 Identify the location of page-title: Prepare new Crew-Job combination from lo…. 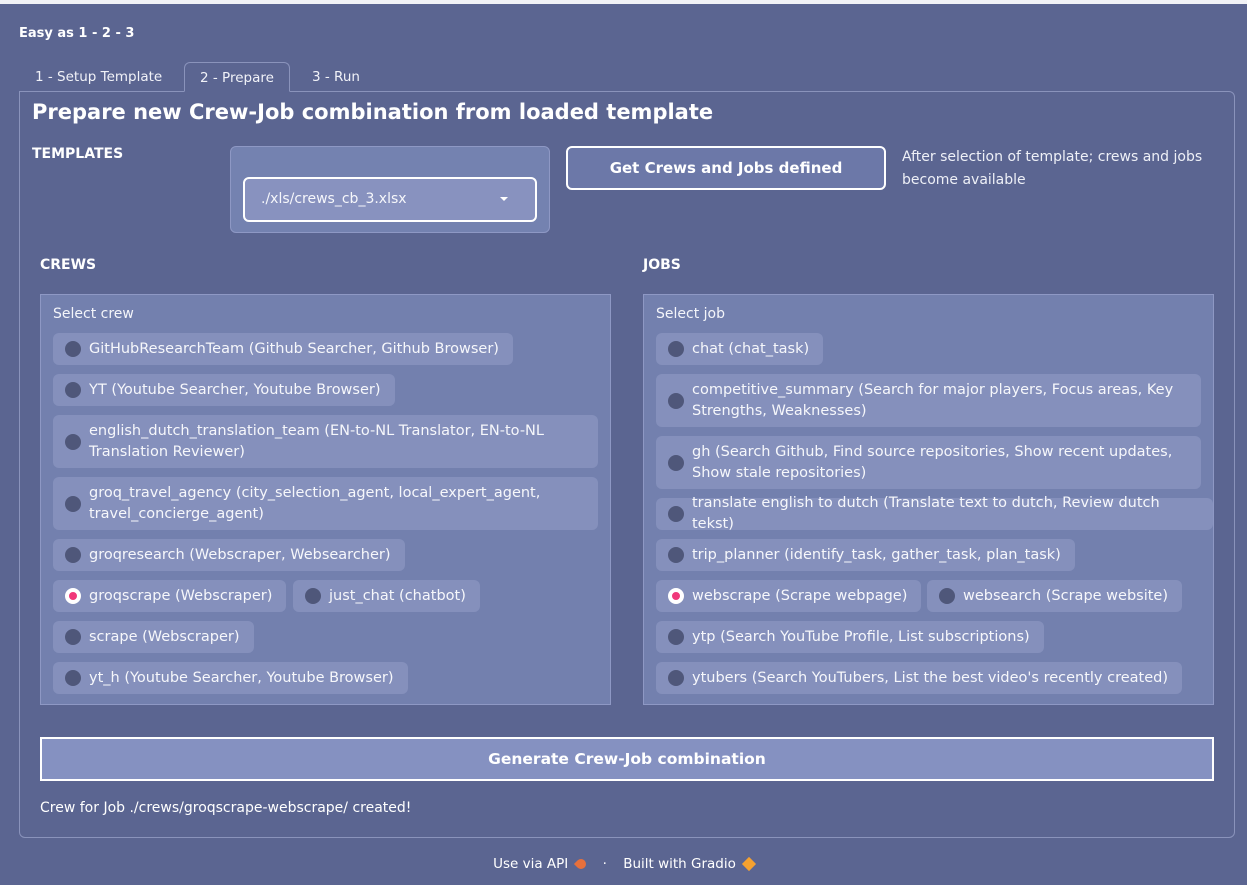
(373, 112).